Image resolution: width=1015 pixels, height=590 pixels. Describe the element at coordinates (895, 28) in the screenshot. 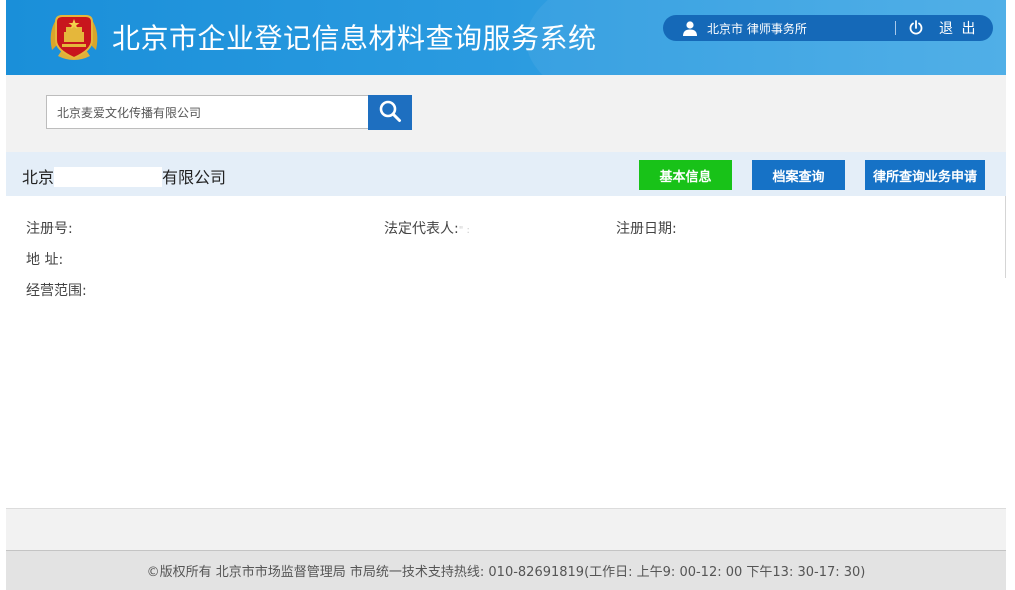

I see `user-bar-divider` at that location.